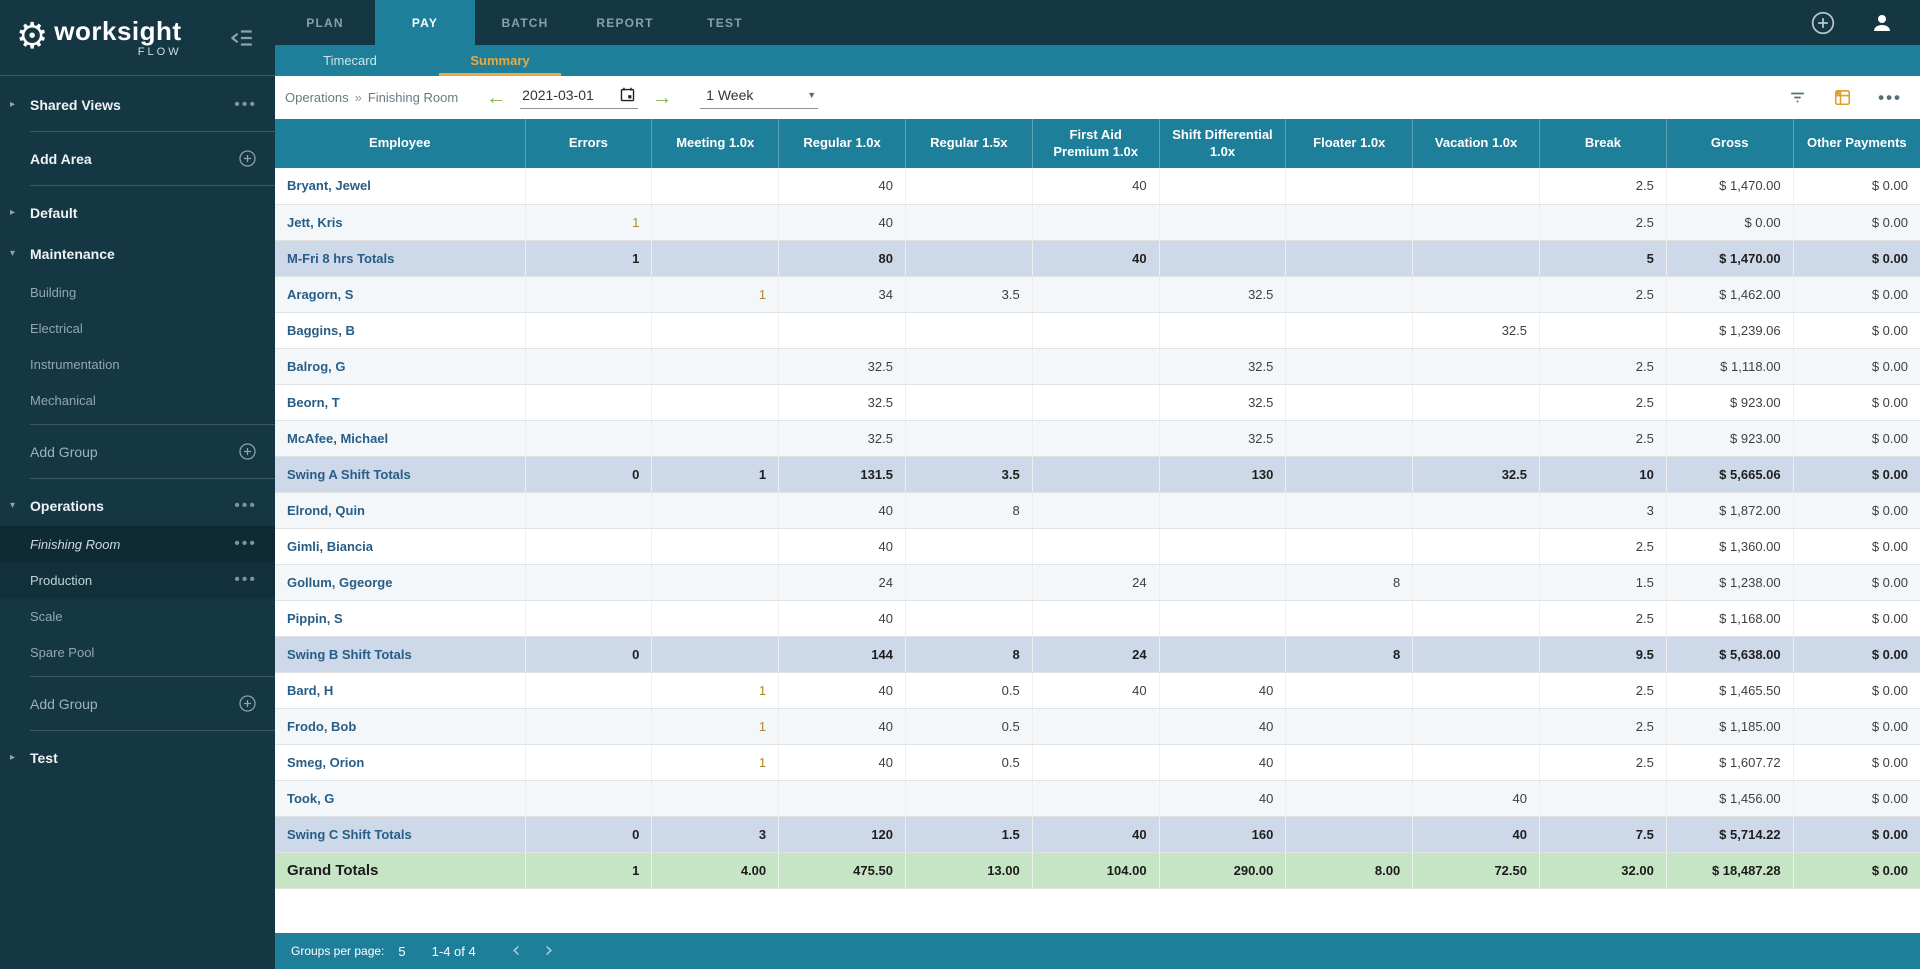 The height and width of the screenshot is (969, 1920). Describe the element at coordinates (516, 951) in the screenshot. I see `previous-page-chevron-icon: ‹` at that location.